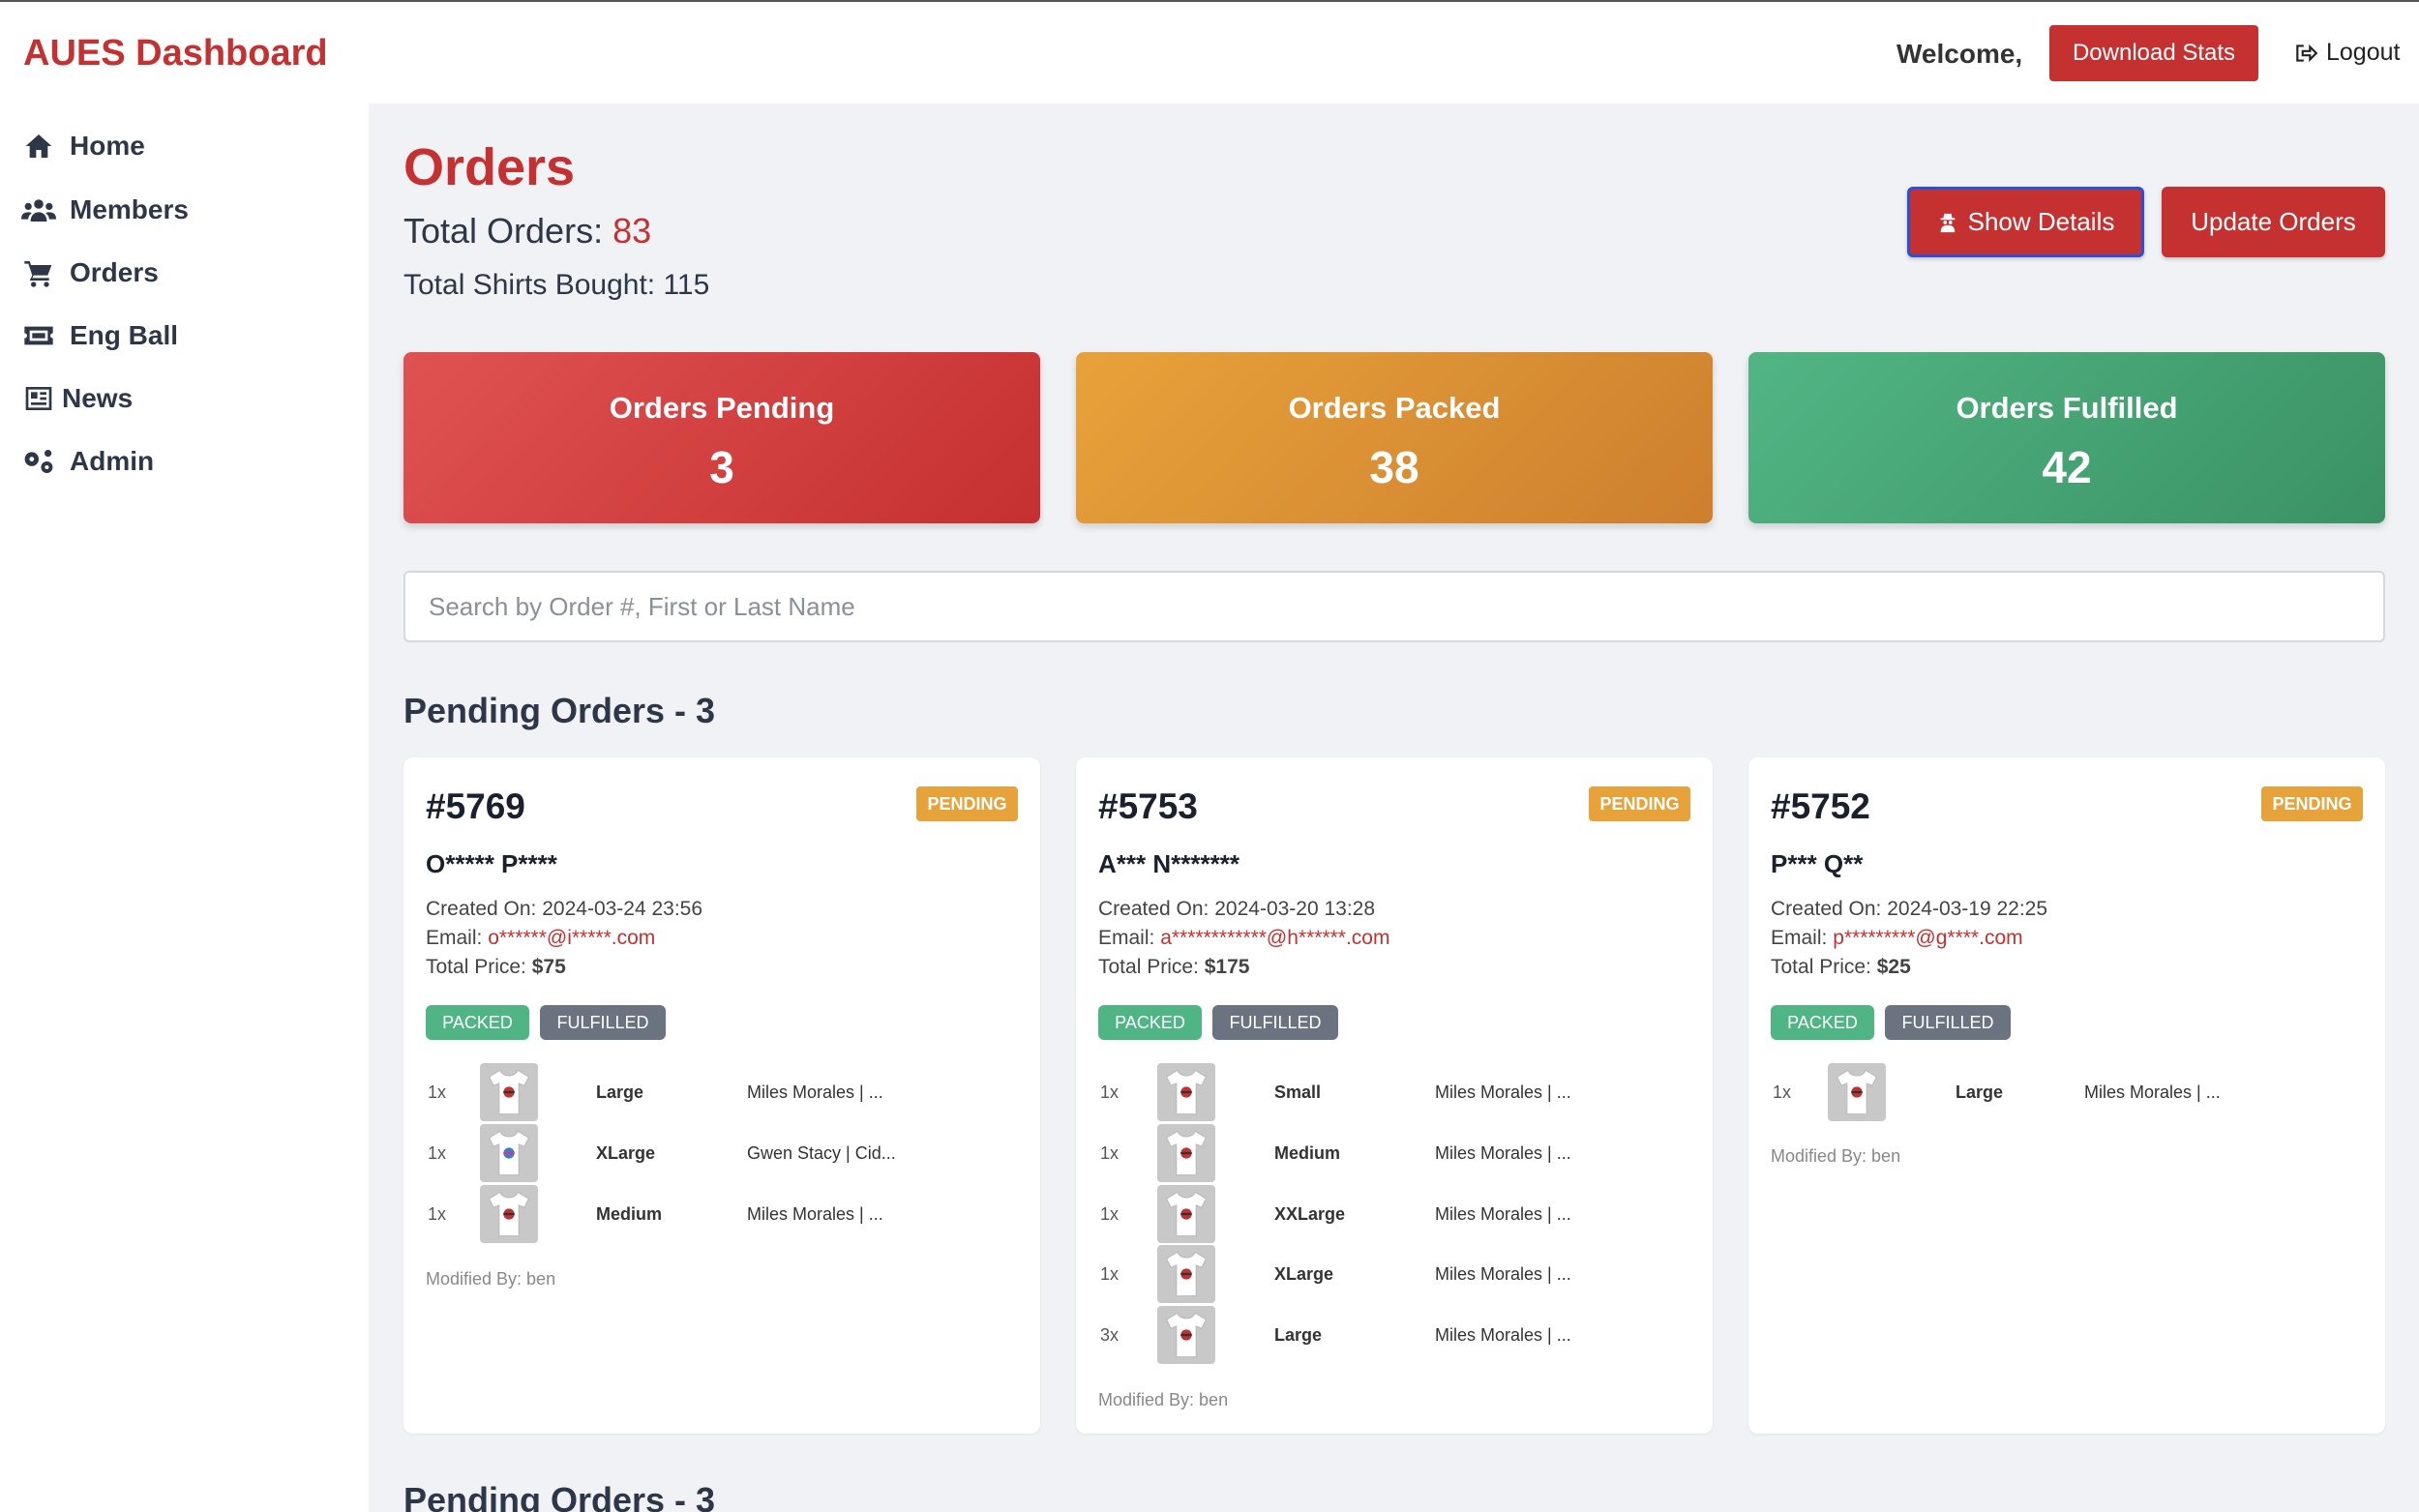 The width and height of the screenshot is (2419, 1512). What do you see at coordinates (2346, 53) in the screenshot?
I see `logout-link: Logout` at bounding box center [2346, 53].